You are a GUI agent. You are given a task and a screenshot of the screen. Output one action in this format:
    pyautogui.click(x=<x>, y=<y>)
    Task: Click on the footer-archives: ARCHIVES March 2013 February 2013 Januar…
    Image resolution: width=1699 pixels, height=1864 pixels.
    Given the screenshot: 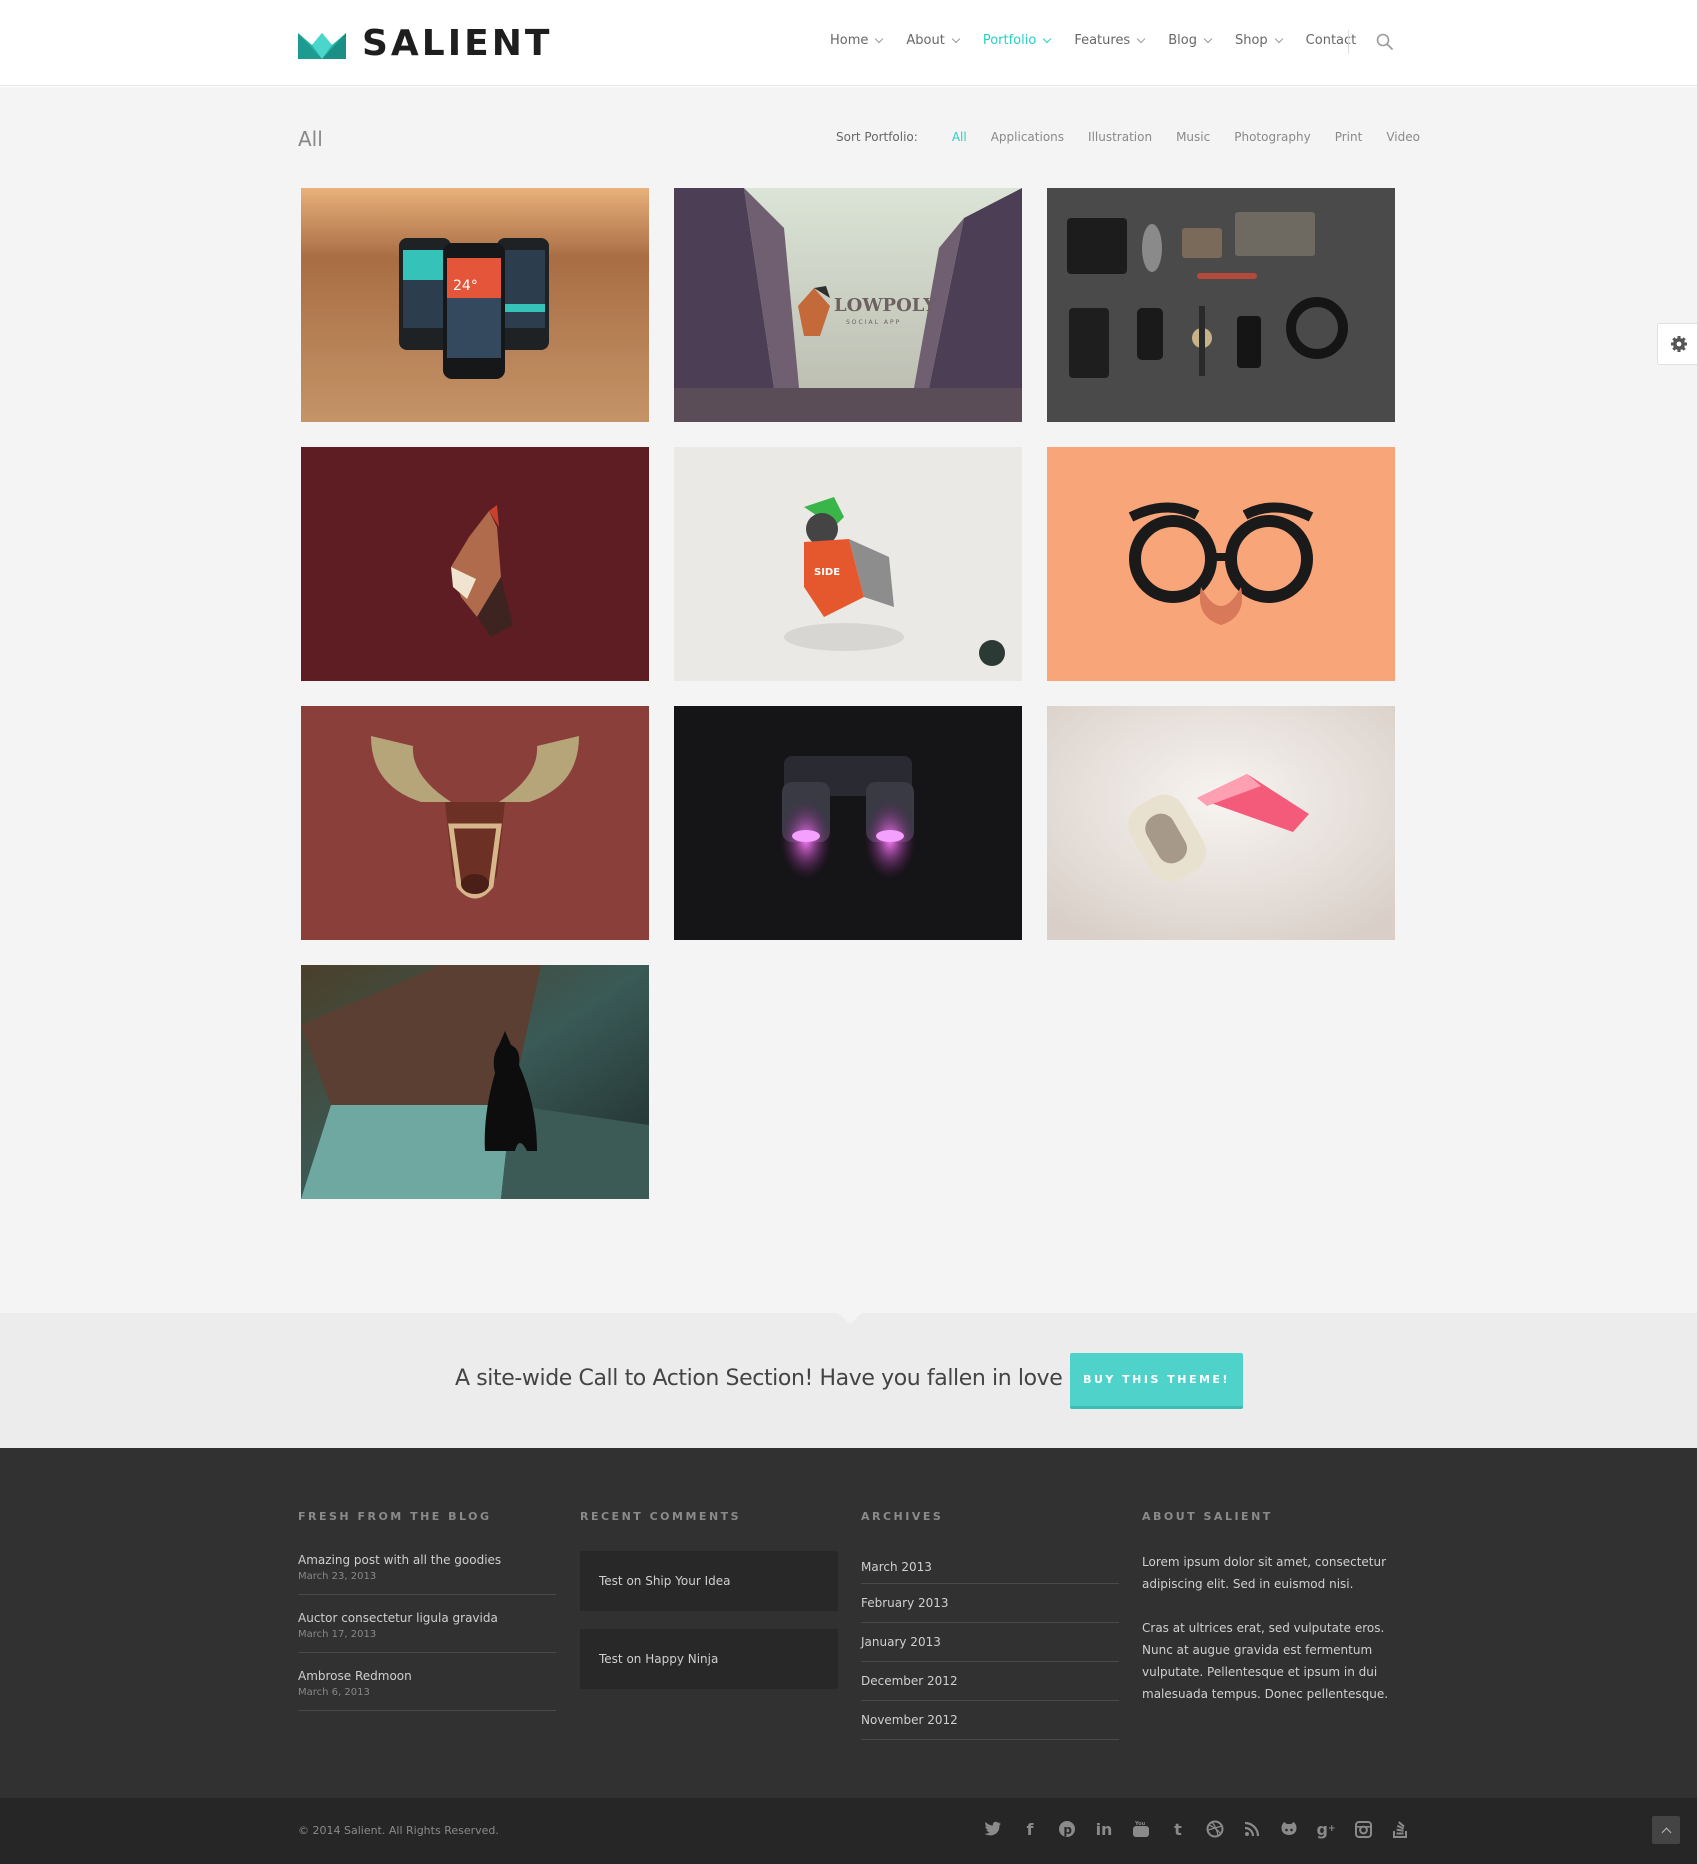 What is the action you would take?
    pyautogui.click(x=990, y=1625)
    